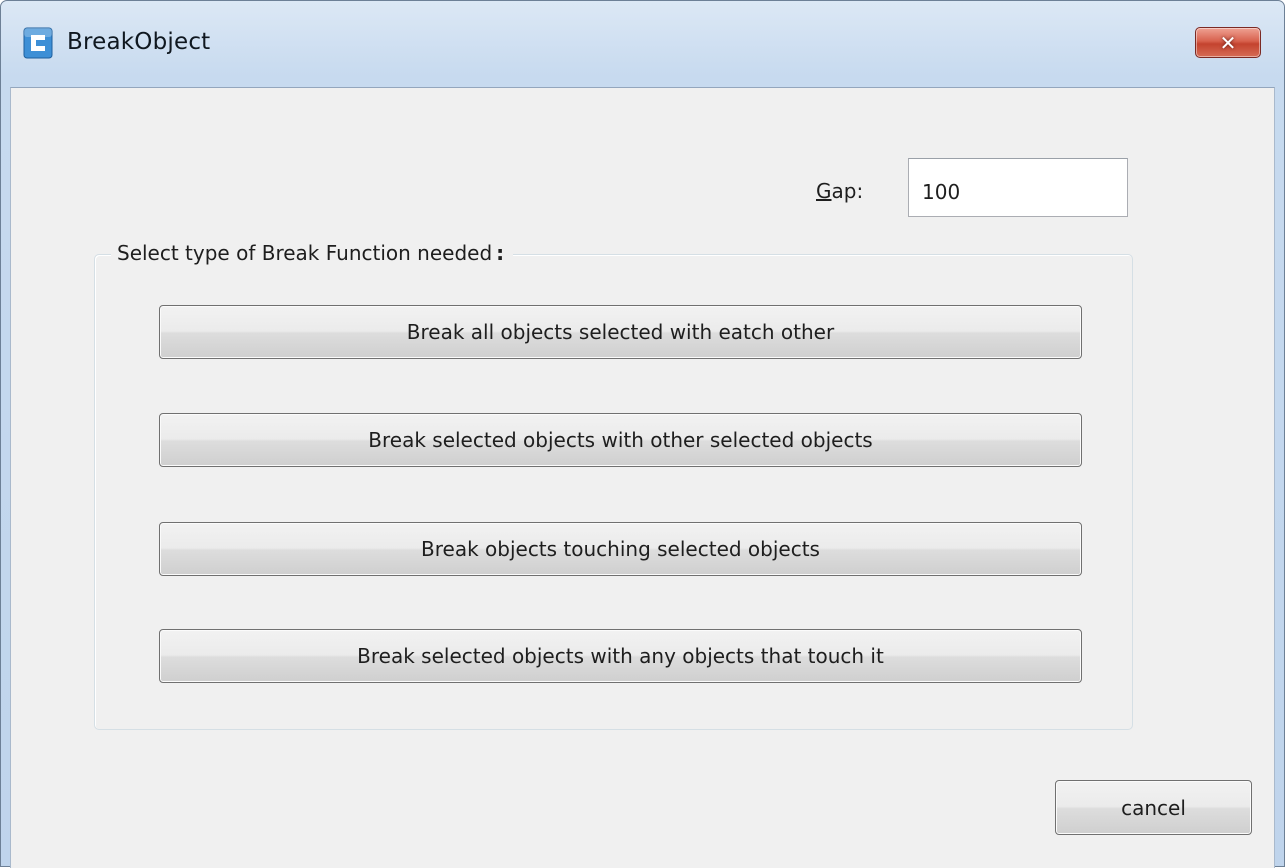 This screenshot has width=1285, height=868. I want to click on gap-label-text: ap:, so click(847, 191).